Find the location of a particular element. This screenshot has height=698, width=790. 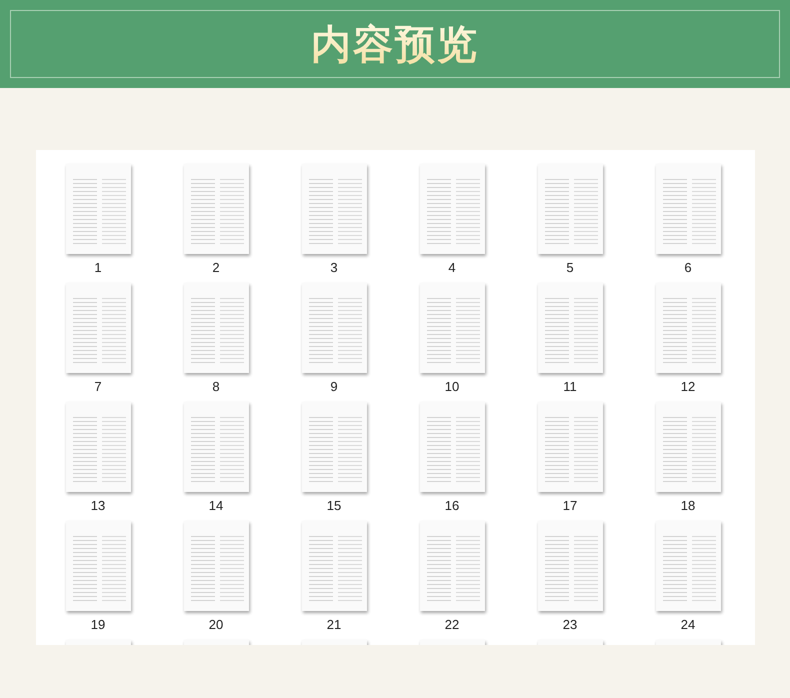

page-number: 17 is located at coordinates (570, 505).